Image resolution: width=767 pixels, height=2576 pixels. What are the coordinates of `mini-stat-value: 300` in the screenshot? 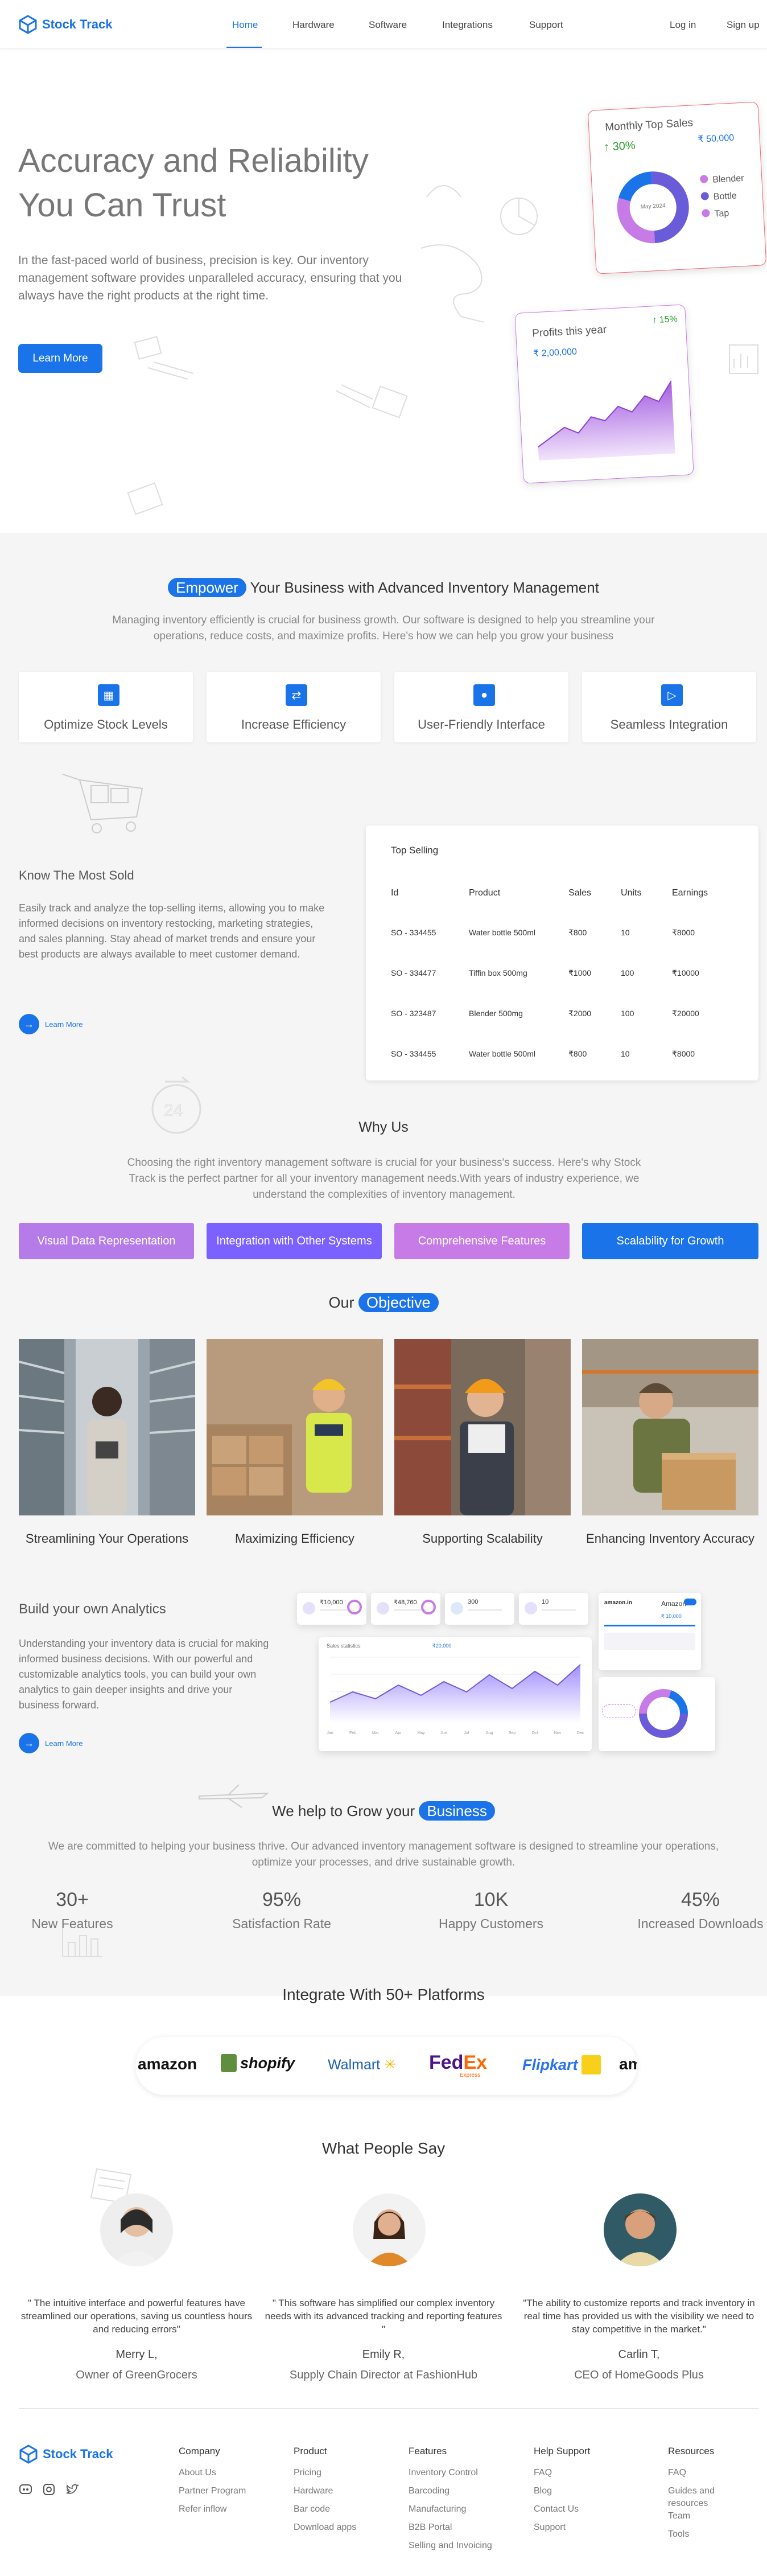 It's located at (473, 1602).